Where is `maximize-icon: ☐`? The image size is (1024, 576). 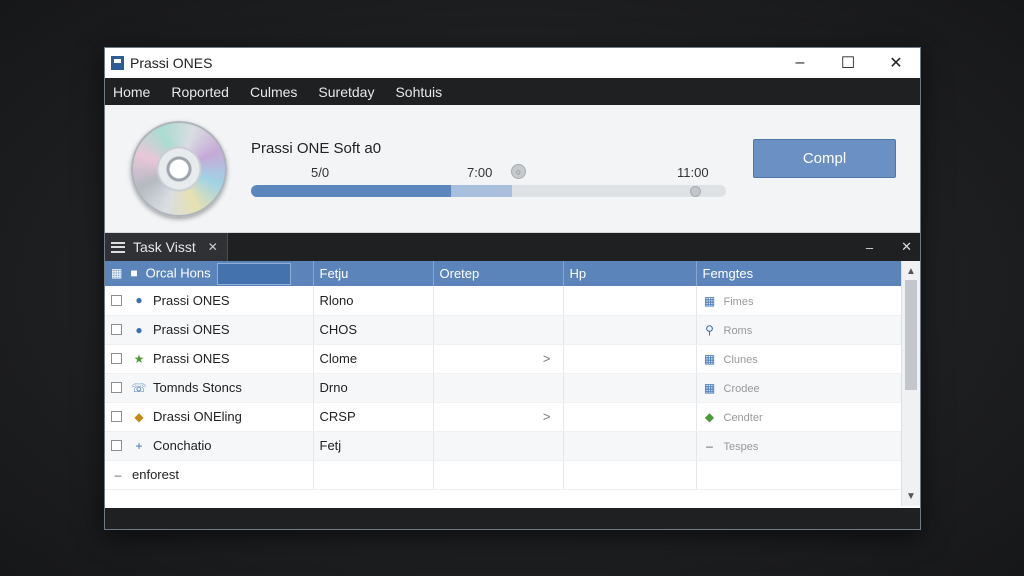 maximize-icon: ☐ is located at coordinates (848, 63).